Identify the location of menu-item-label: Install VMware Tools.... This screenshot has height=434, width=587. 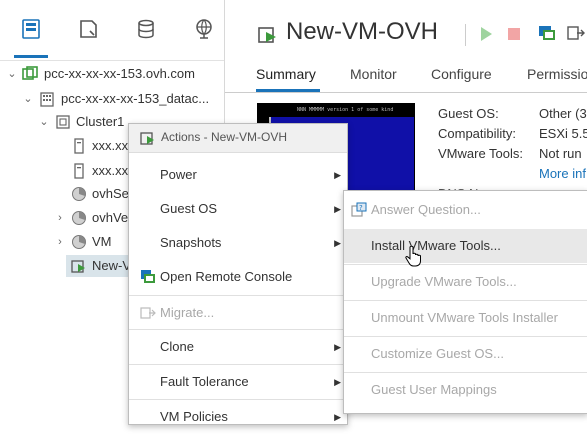
(436, 245).